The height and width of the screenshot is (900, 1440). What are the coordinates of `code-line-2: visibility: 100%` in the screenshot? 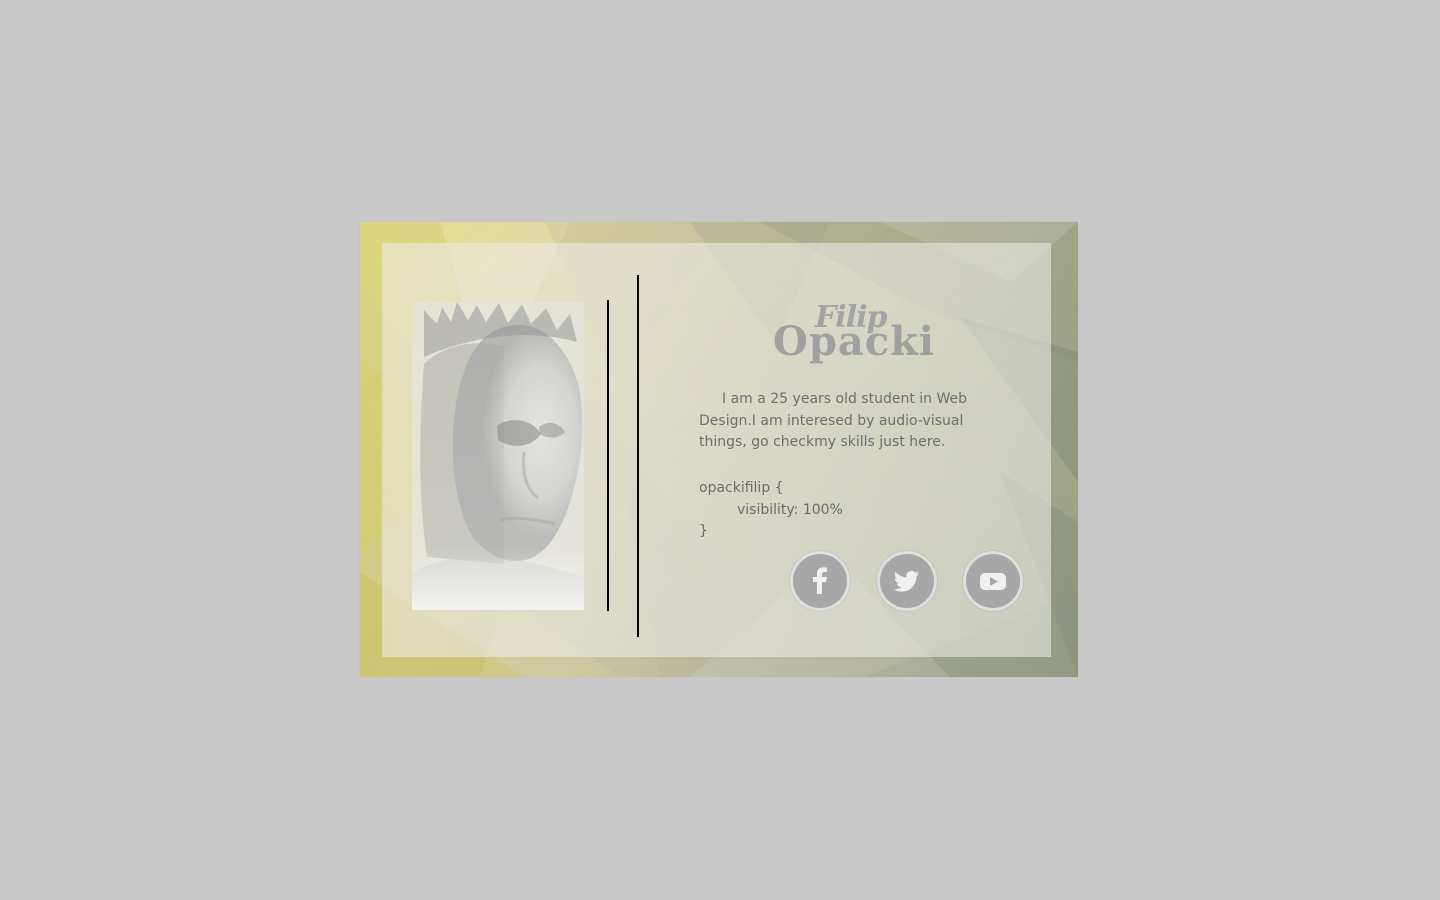 It's located at (790, 509).